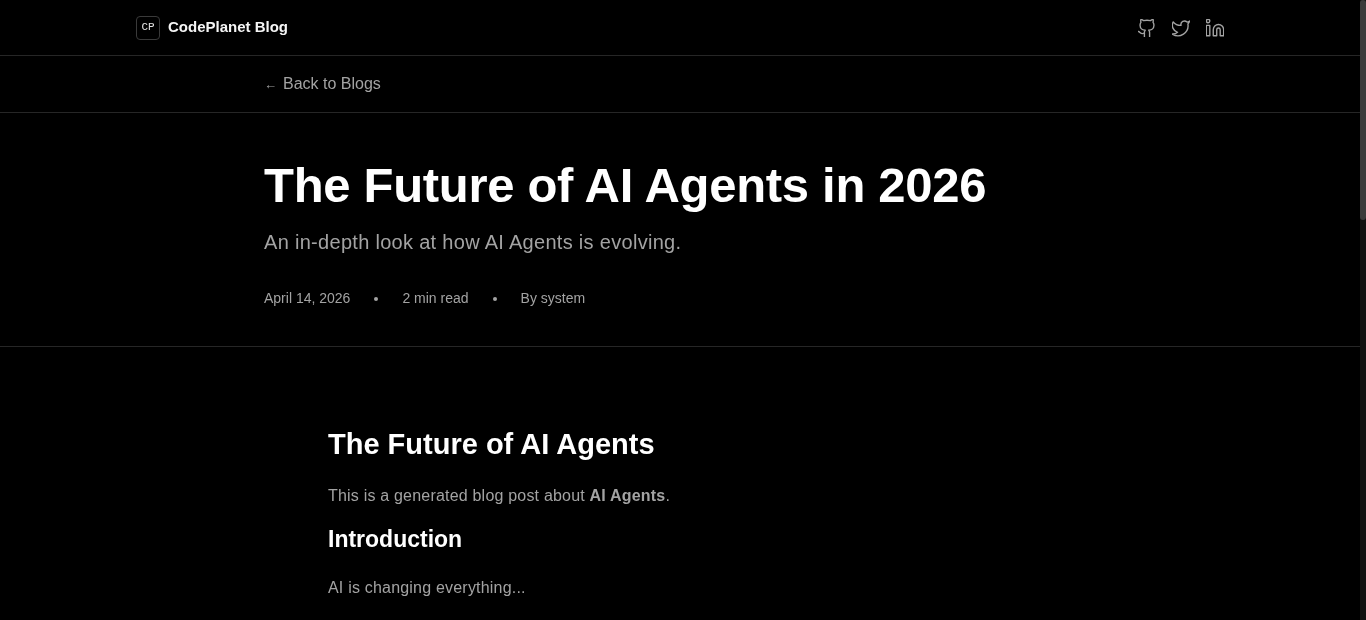 The width and height of the screenshot is (1366, 620). I want to click on logo-badge: CP, so click(148, 27).